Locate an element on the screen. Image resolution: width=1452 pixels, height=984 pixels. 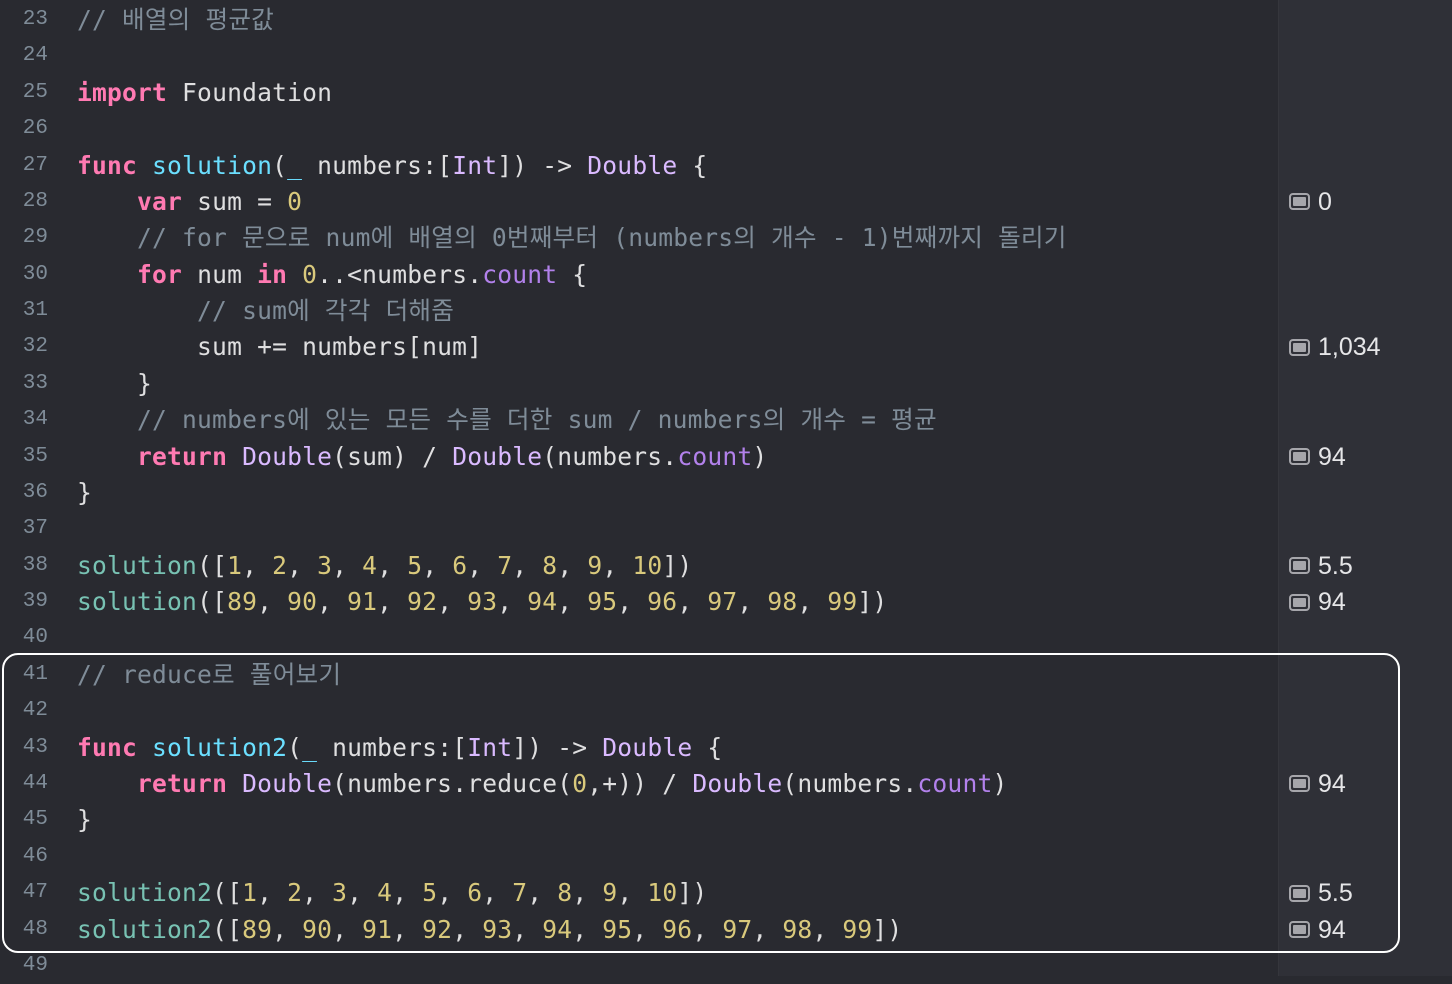
code-line: 42 is located at coordinates (639, 711).